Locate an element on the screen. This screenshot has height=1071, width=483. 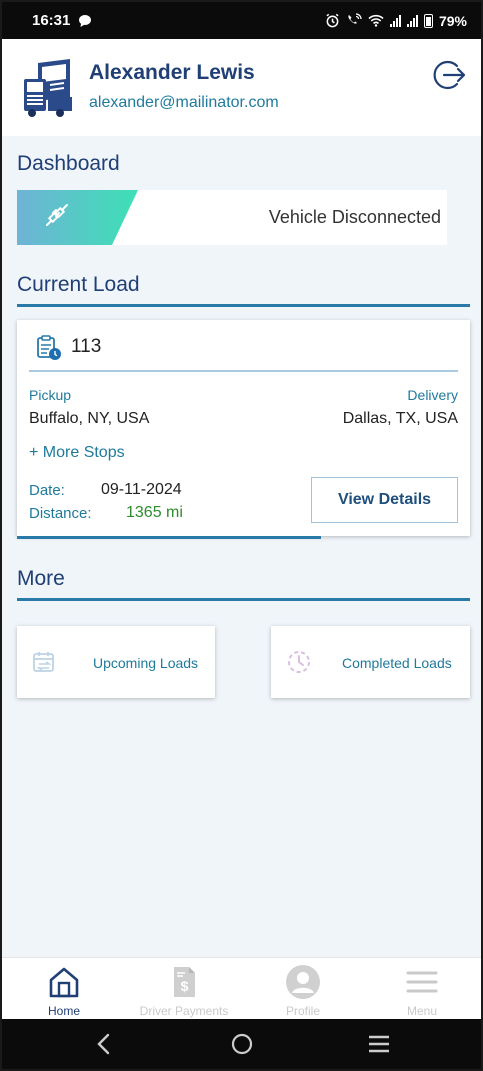
chat-notification-icon is located at coordinates (85, 20).